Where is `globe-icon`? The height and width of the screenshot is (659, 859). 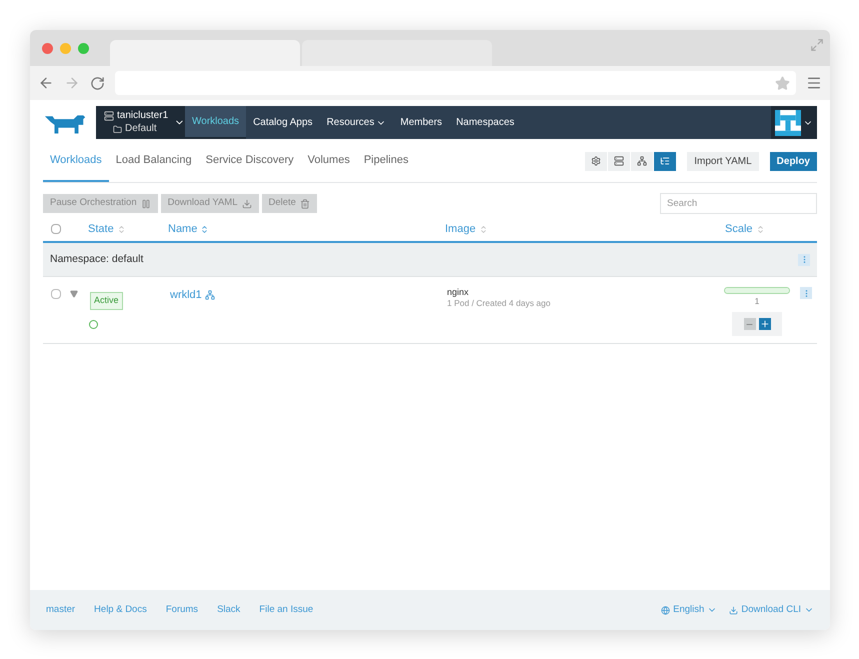 globe-icon is located at coordinates (665, 610).